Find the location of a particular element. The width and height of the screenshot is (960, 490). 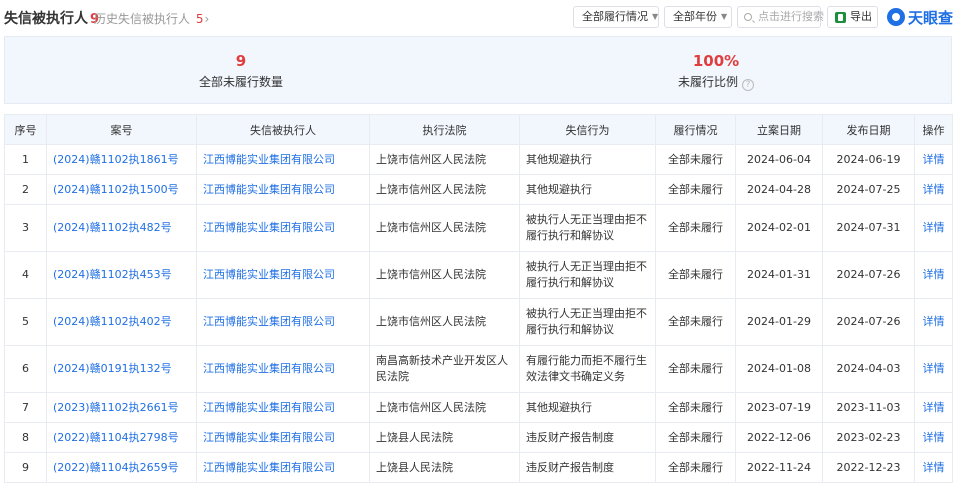

cell-no: 2 is located at coordinates (25, 189).